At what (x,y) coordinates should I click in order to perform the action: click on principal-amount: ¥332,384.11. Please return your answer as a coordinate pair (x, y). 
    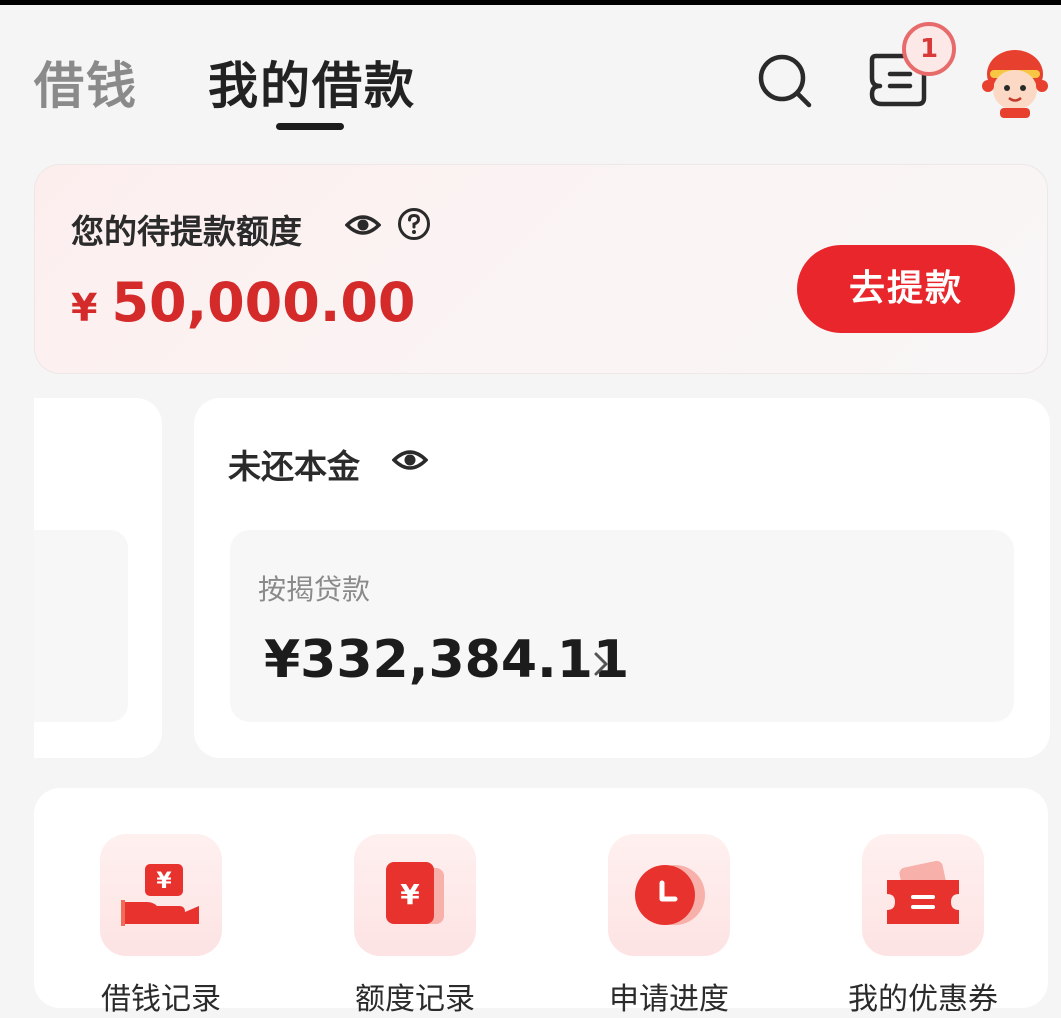
    Looking at the image, I should click on (447, 660).